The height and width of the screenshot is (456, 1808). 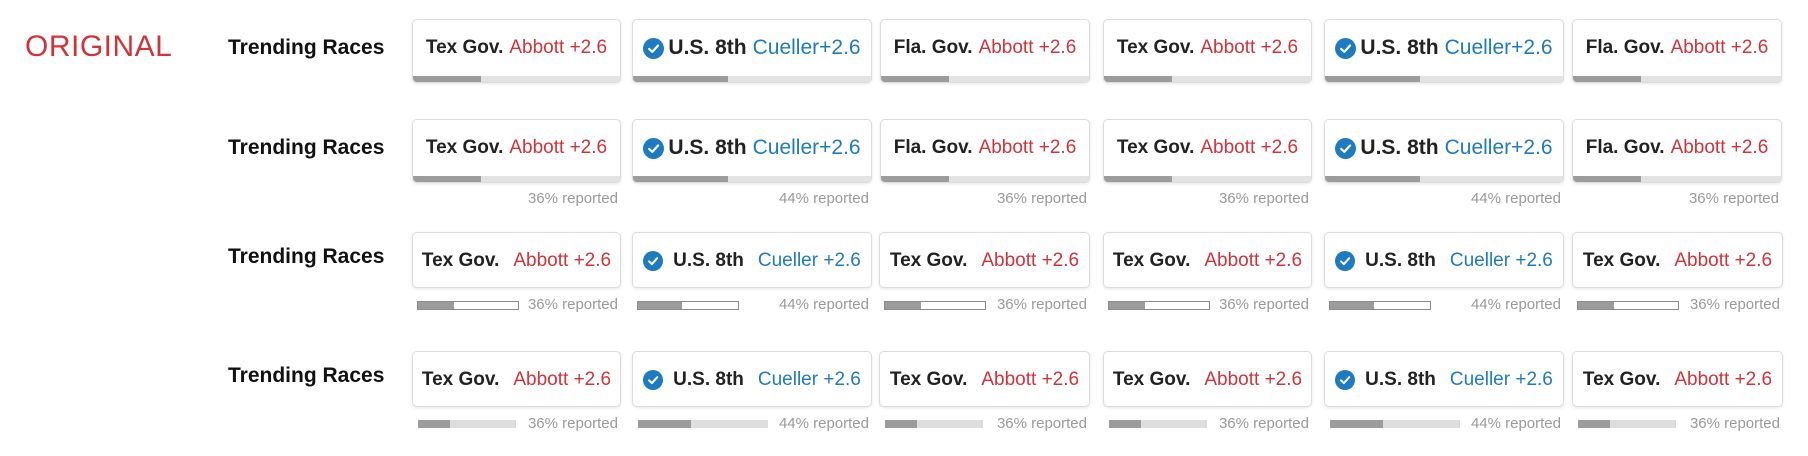 What do you see at coordinates (752, 148) in the screenshot?
I see `race-card-content: U.S. 8th Cueller+2.6` at bounding box center [752, 148].